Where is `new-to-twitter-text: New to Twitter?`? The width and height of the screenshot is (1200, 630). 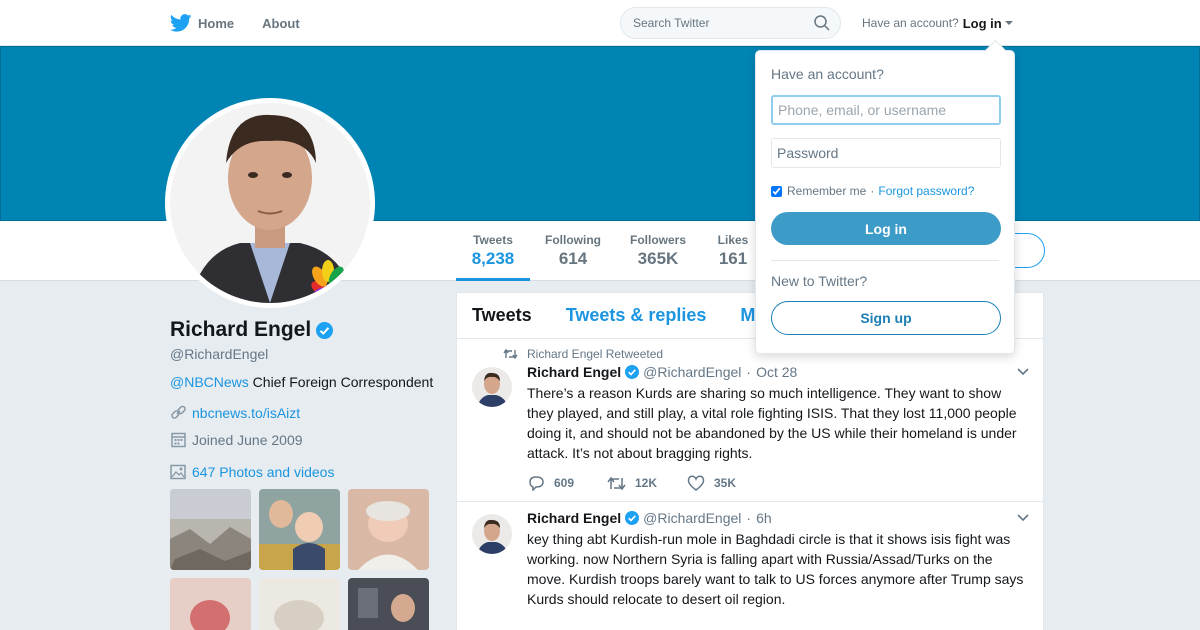
new-to-twitter-text: New to Twitter? is located at coordinates (819, 281).